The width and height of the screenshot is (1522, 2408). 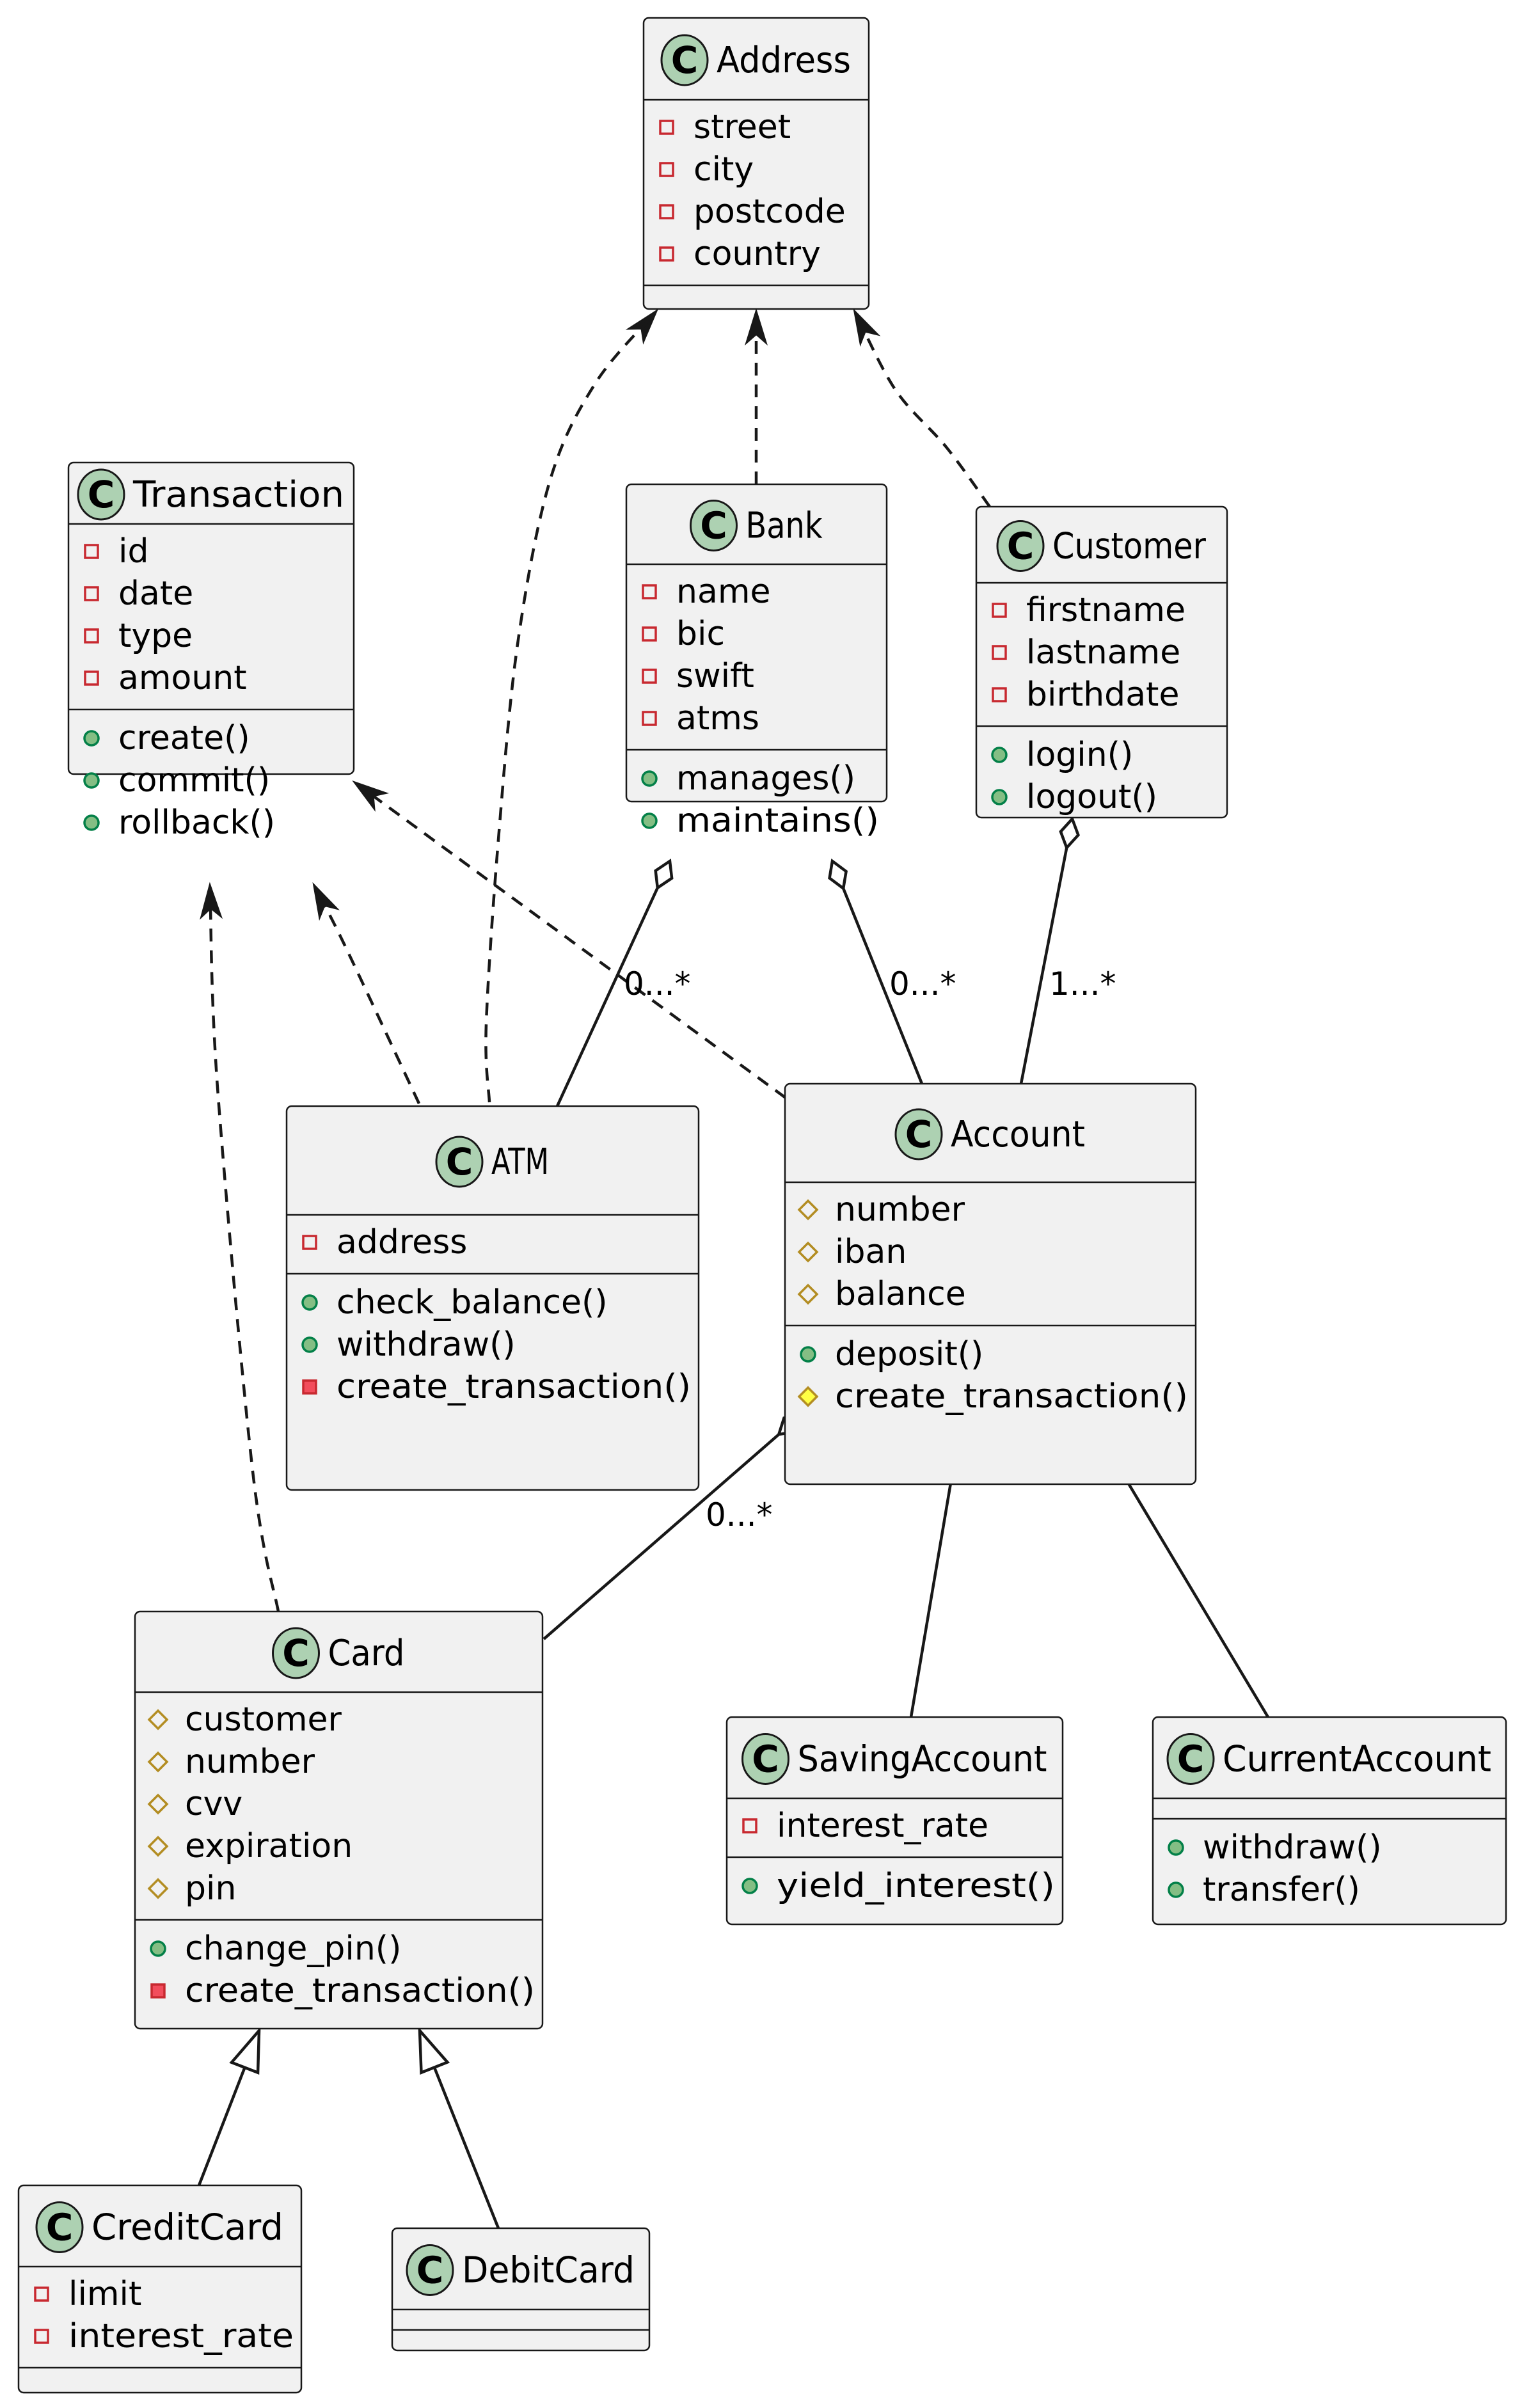 What do you see at coordinates (871, 1252) in the screenshot?
I see `member-label: iban` at bounding box center [871, 1252].